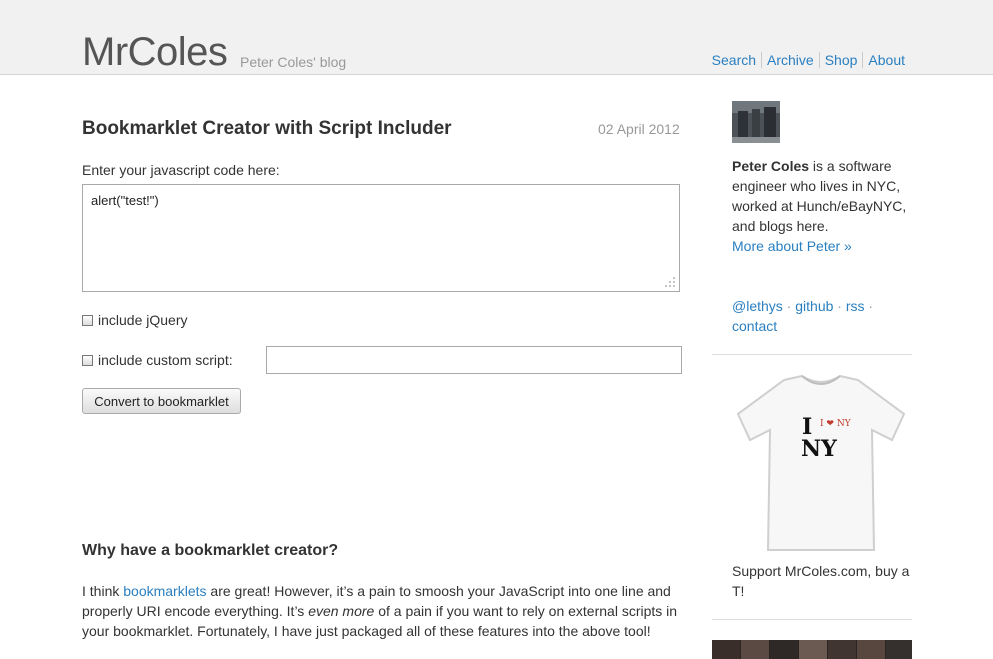 The image size is (993, 659). What do you see at coordinates (155, 52) in the screenshot?
I see `site-title: MrColes` at bounding box center [155, 52].